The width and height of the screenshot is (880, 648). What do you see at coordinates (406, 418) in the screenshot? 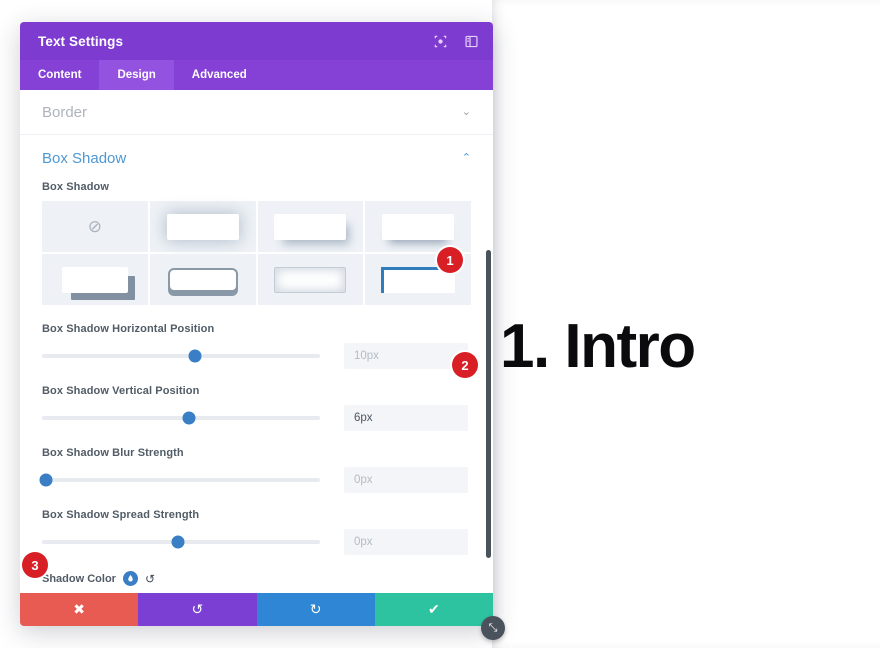
I see `vertical-position-value: 6px` at bounding box center [406, 418].